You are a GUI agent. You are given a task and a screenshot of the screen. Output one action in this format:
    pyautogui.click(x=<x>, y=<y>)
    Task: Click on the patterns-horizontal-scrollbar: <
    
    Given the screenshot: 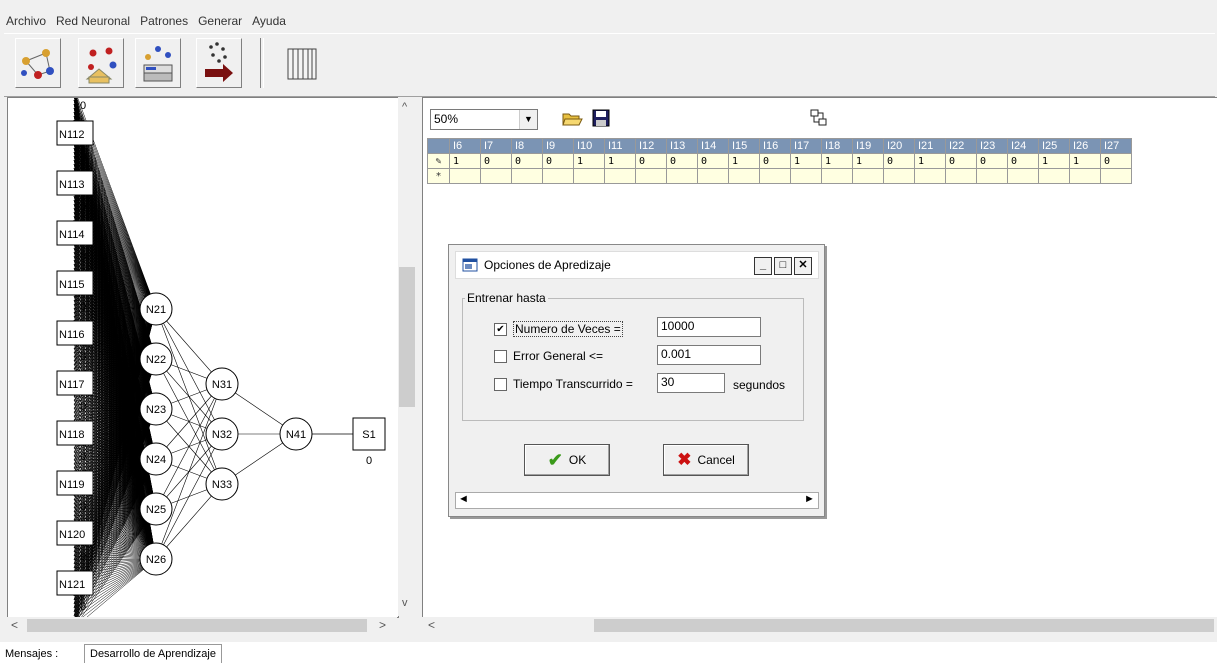 What is the action you would take?
    pyautogui.click(x=819, y=625)
    